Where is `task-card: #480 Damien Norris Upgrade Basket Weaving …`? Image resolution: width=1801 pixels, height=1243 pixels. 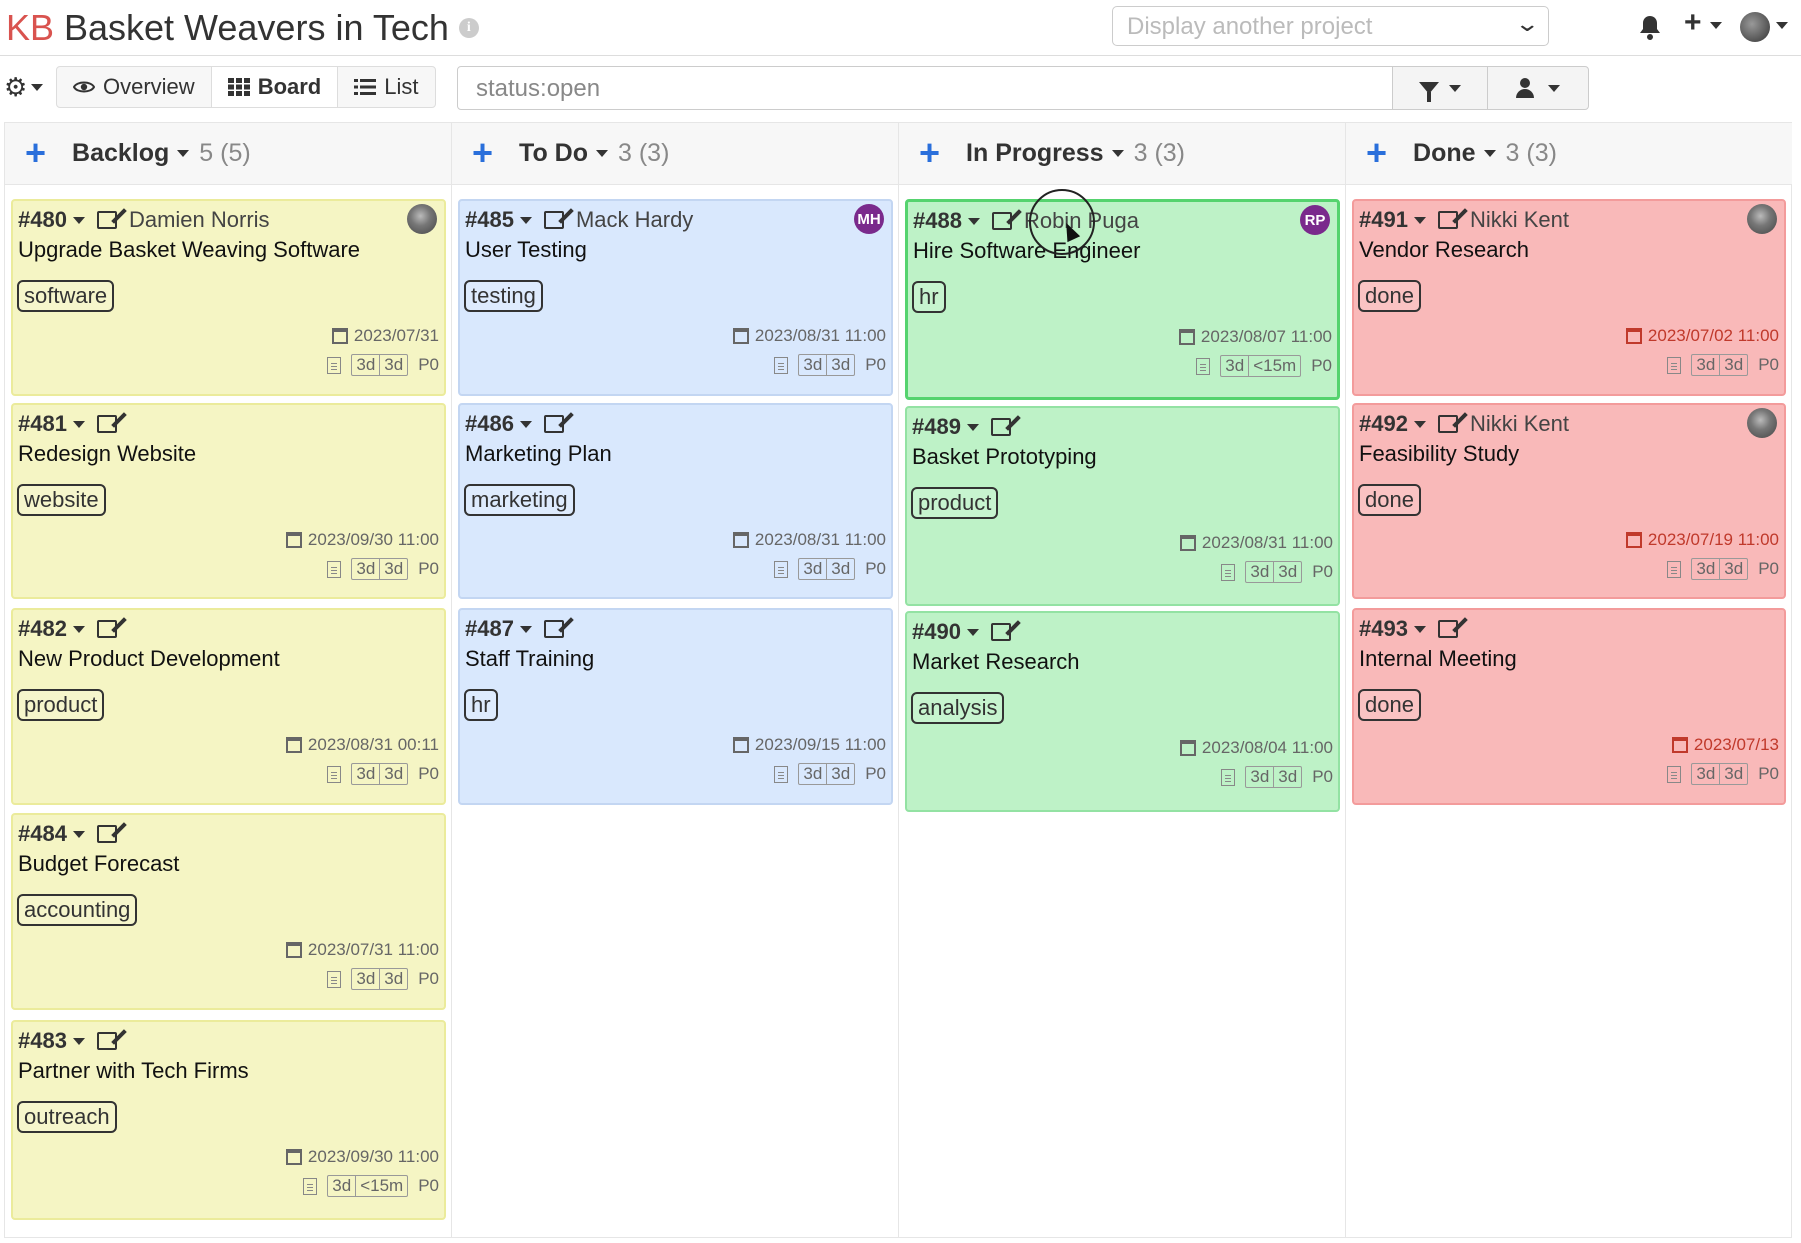
task-card: #480 Damien Norris Upgrade Basket Weaving … is located at coordinates (228, 297).